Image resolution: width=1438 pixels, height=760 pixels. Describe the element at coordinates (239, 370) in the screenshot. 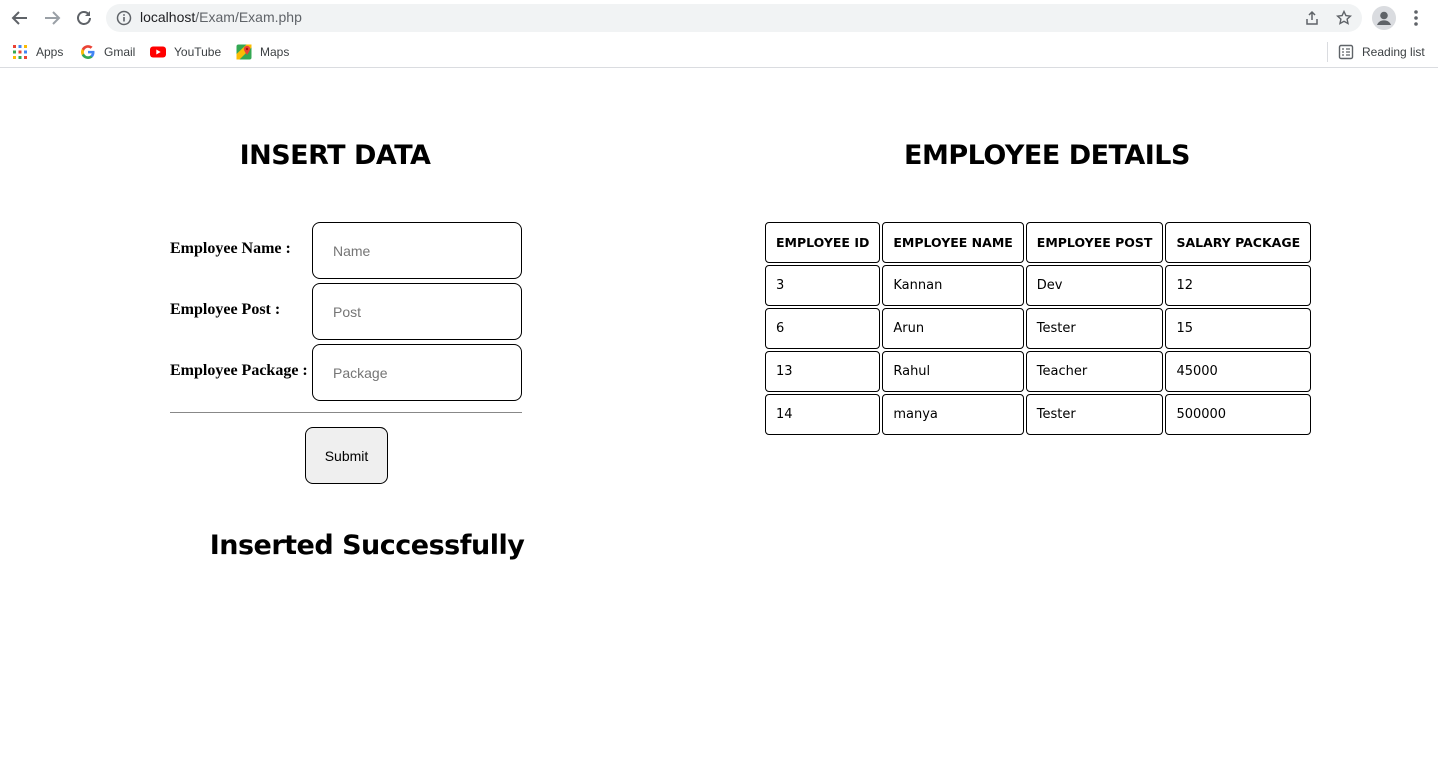

I see `employee-package-label: Employee Package :` at that location.